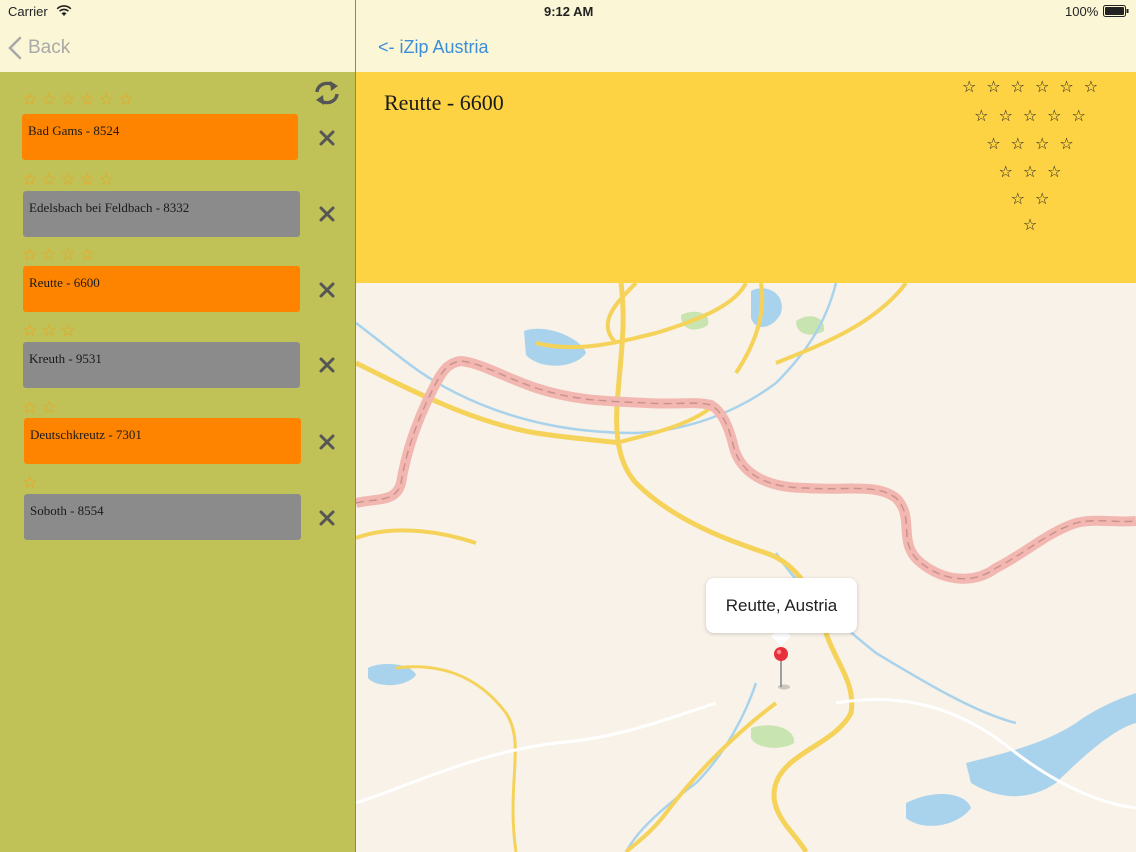 The height and width of the screenshot is (852, 1136). Describe the element at coordinates (80, 100) in the screenshot. I see `rating-stars: ☆☆☆☆☆☆` at that location.